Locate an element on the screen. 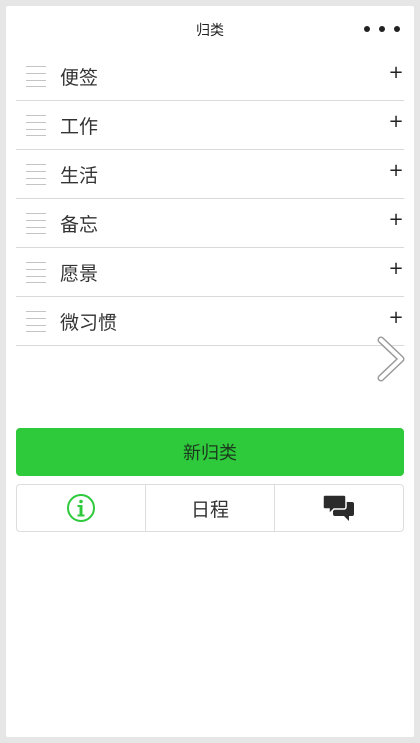 This screenshot has height=743, width=420. category-label: 微习惯 is located at coordinates (89, 323).